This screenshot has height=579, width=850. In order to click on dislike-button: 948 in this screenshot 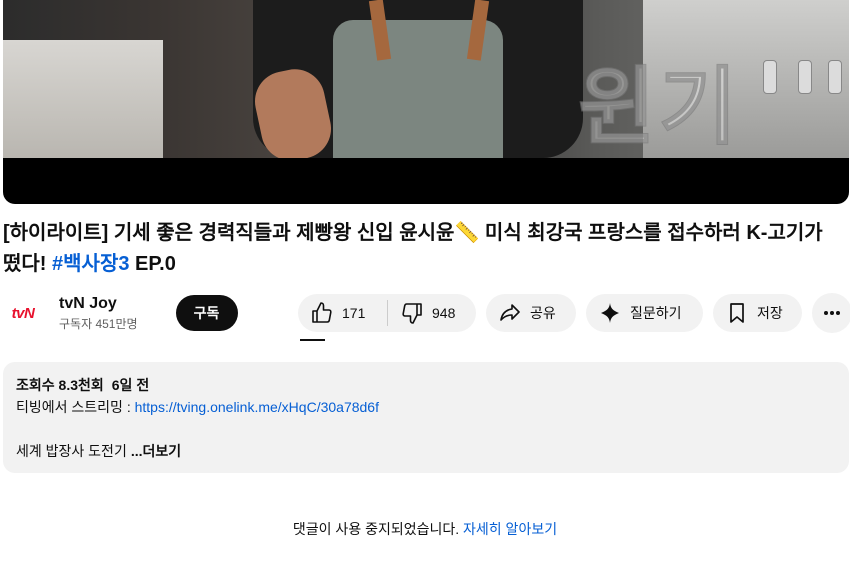, I will do `click(421, 313)`.